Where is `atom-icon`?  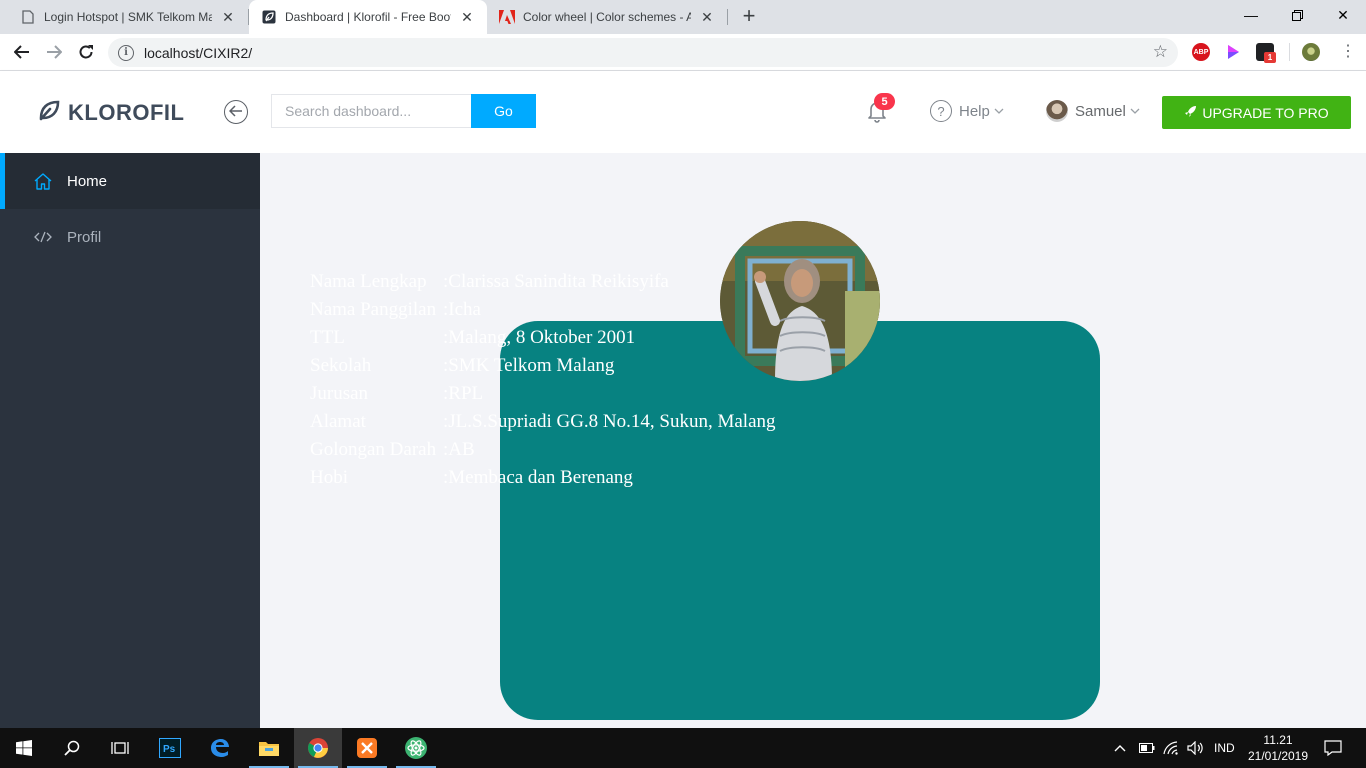
atom-icon is located at coordinates (416, 748).